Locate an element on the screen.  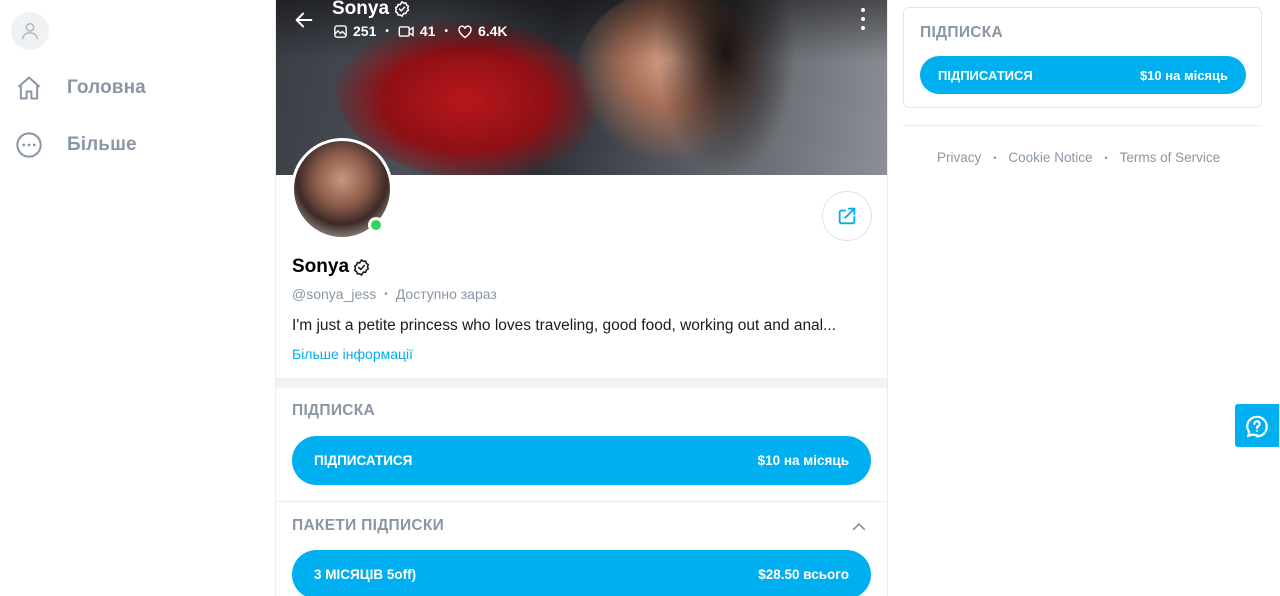
likes-count: 6.4K is located at coordinates (492, 31).